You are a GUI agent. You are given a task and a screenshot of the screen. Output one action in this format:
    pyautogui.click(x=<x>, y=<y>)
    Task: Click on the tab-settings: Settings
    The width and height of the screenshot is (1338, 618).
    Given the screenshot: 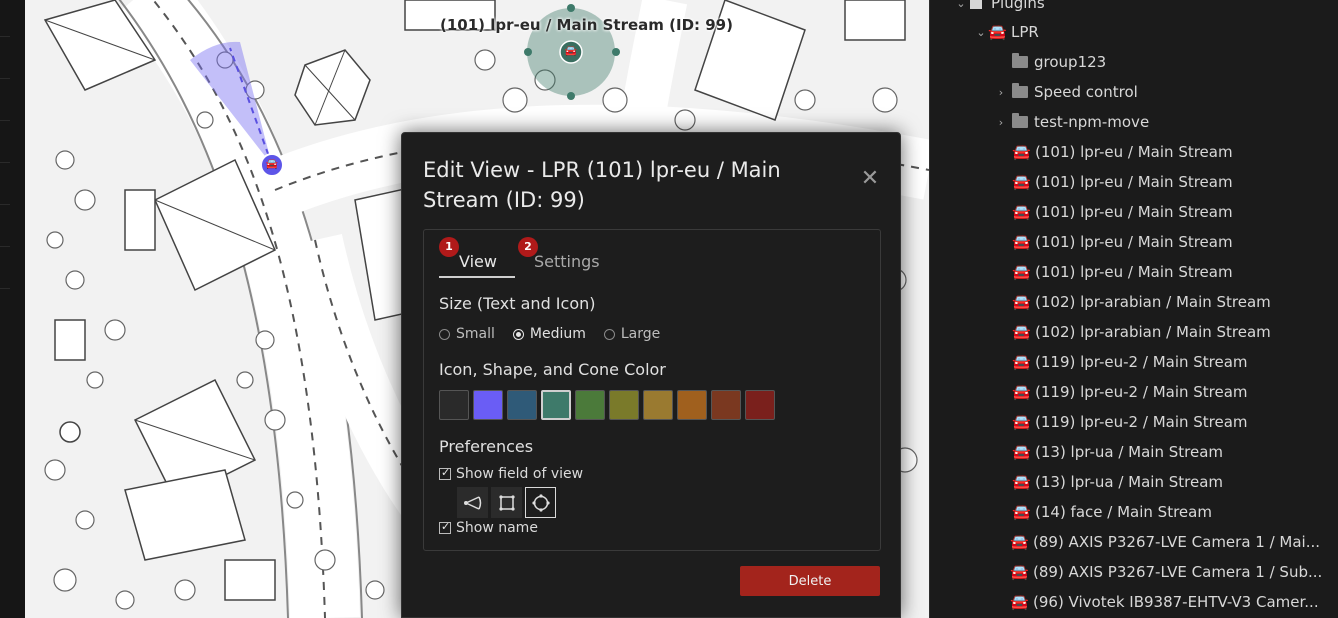 What is the action you would take?
    pyautogui.click(x=579, y=263)
    